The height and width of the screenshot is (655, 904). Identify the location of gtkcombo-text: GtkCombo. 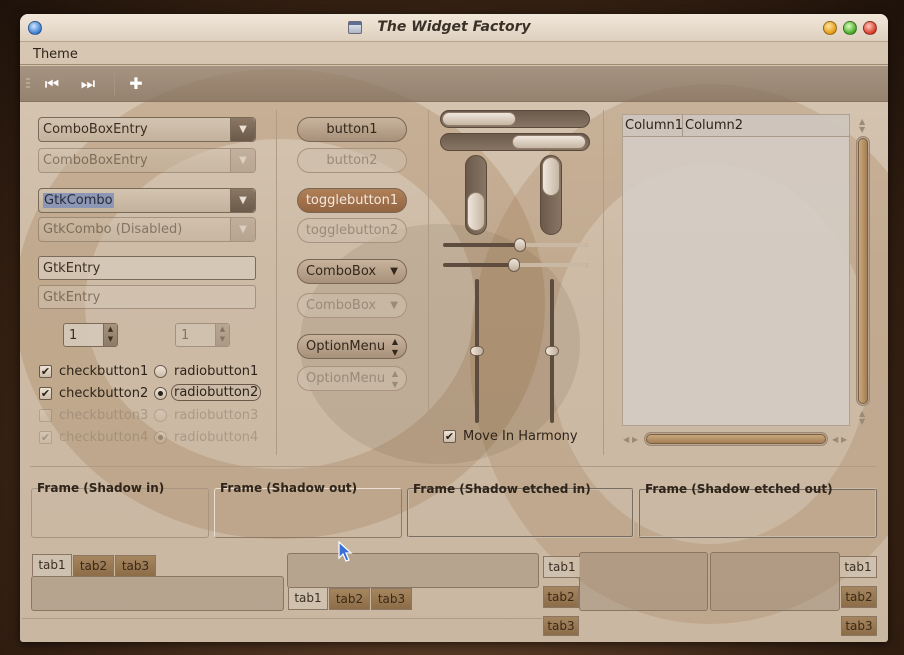
(78, 200).